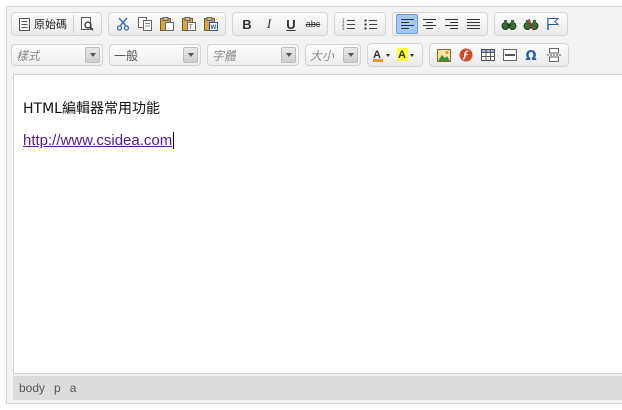  I want to click on paste-text-icon: T, so click(189, 24).